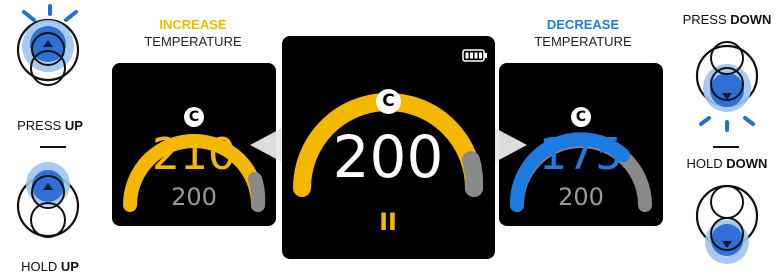 The width and height of the screenshot is (777, 278). Describe the element at coordinates (583, 41) in the screenshot. I see `decrease-heading-line2: TEMPERATURE` at that location.